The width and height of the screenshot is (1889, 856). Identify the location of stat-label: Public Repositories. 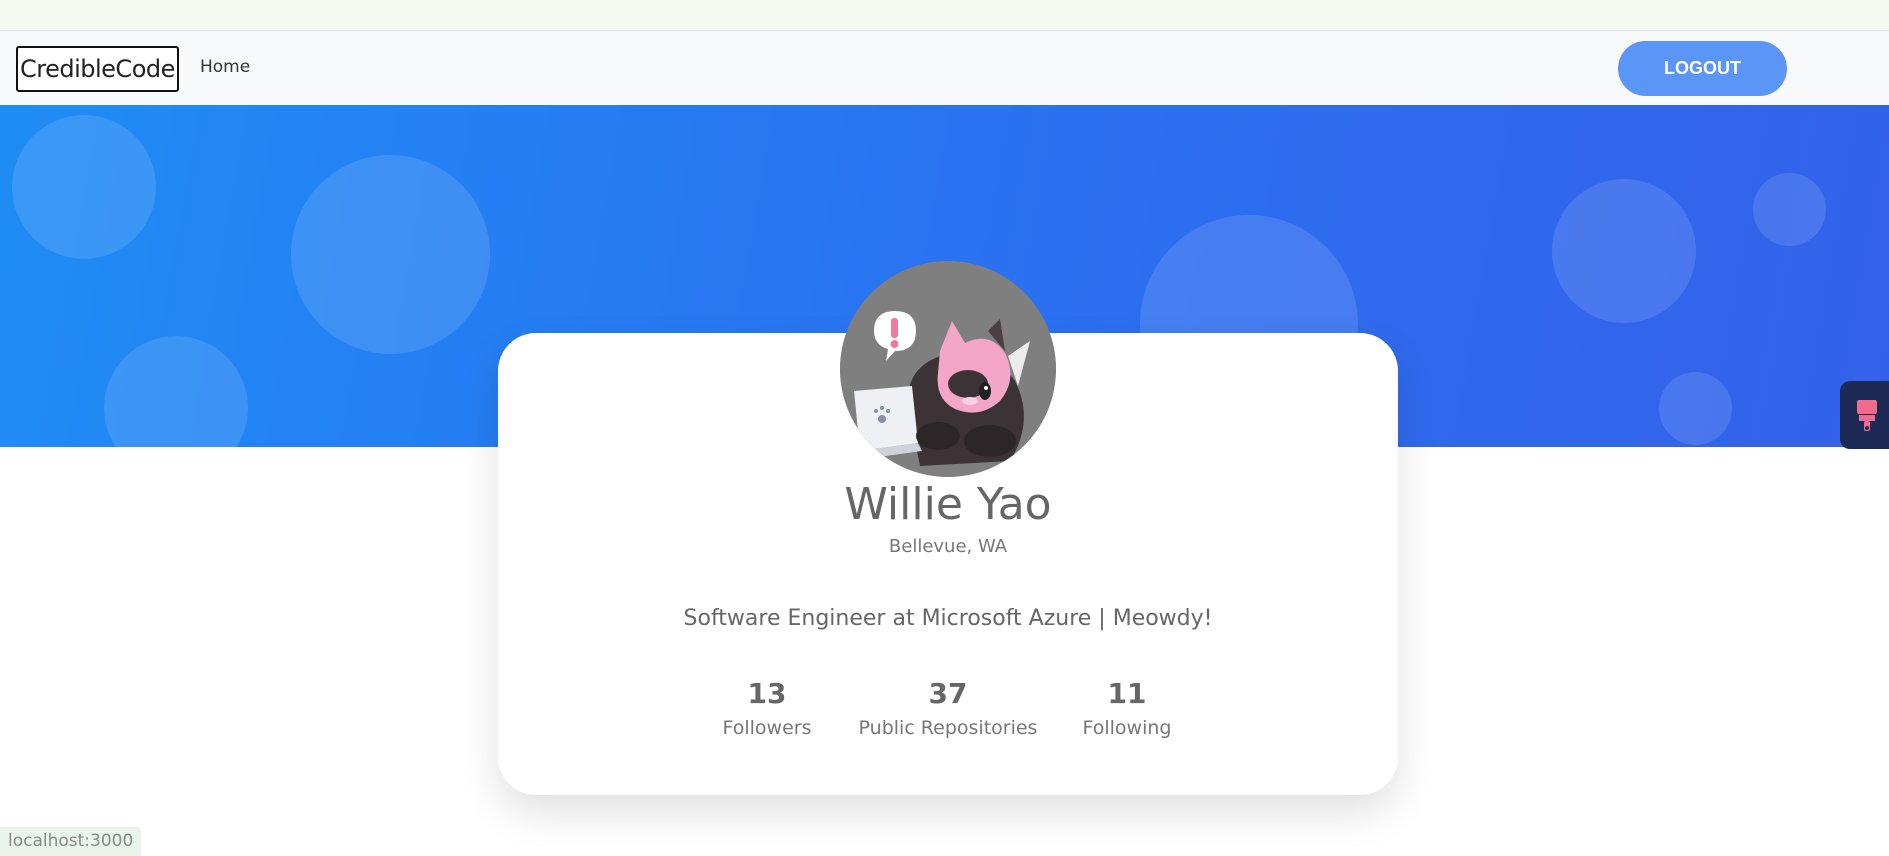
(948, 728).